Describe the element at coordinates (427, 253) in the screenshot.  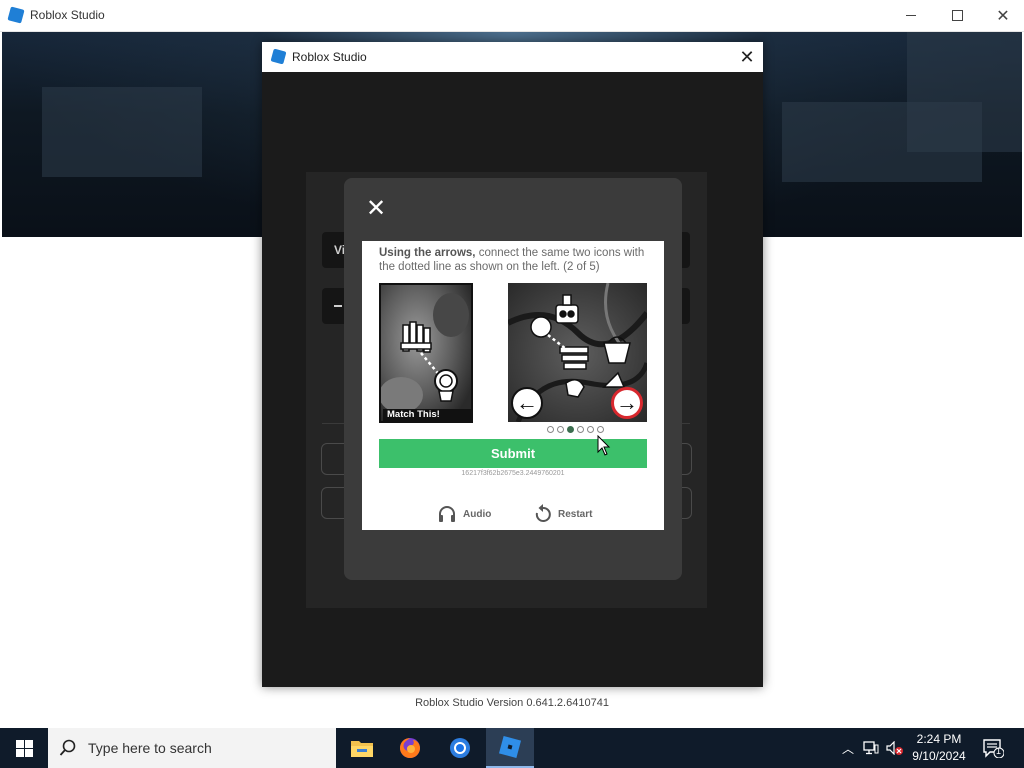
I see `instruction-emphasis: Using the arrows,` at that location.